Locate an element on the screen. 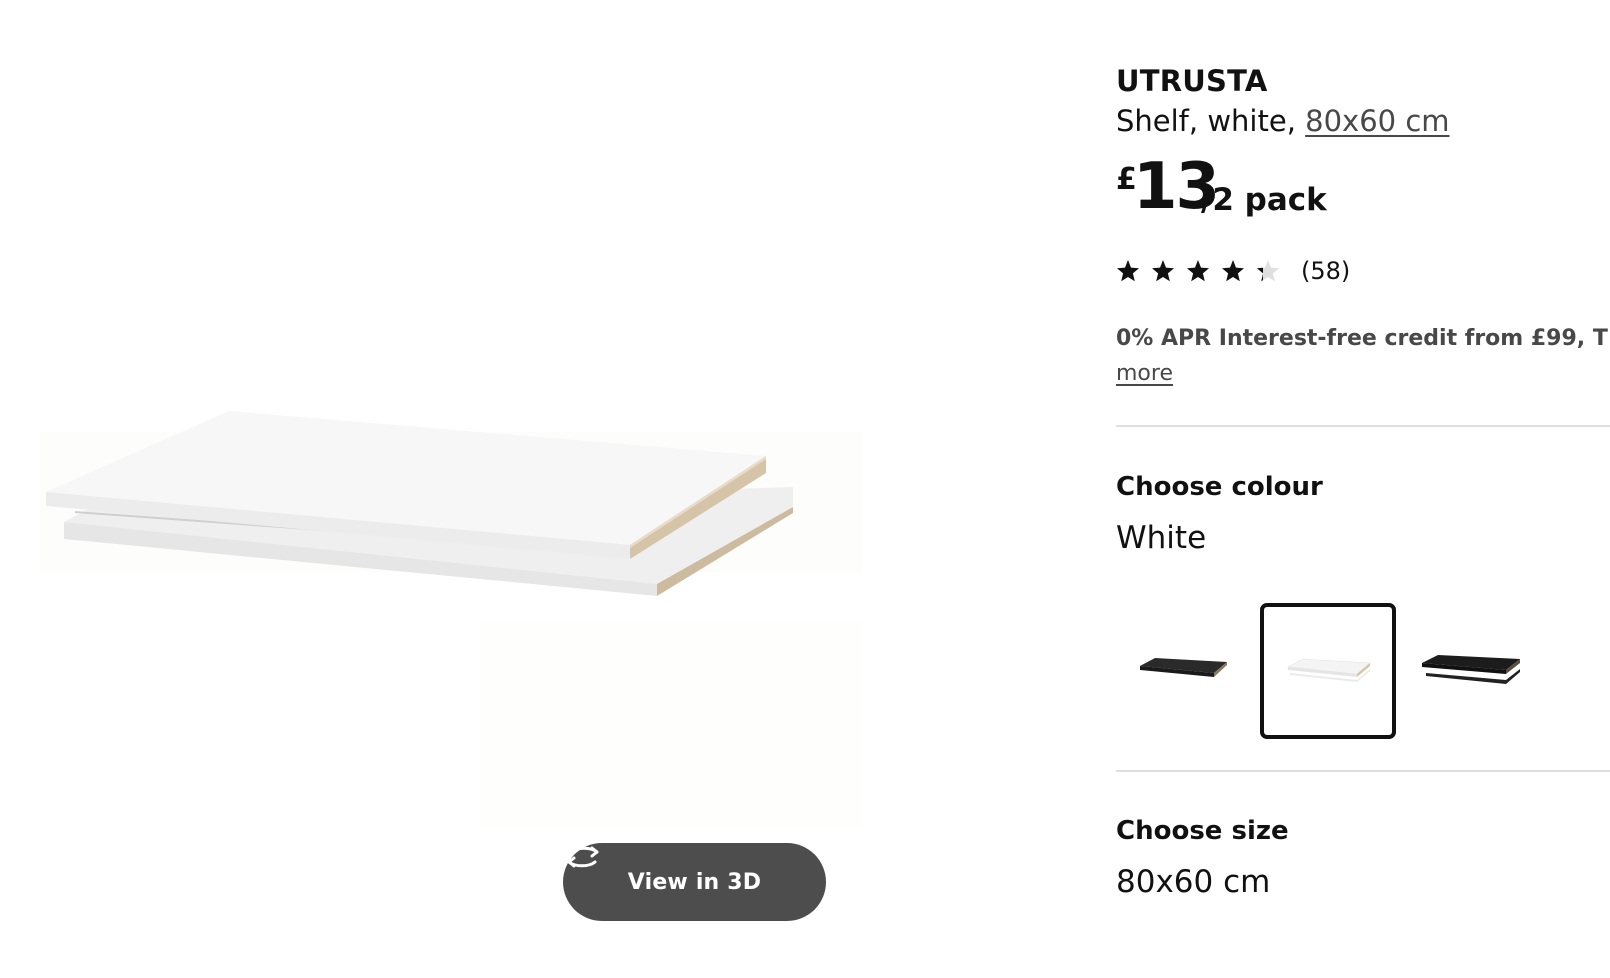 The width and height of the screenshot is (1610, 978). choose-size-title: Choose size is located at coordinates (1202, 831).